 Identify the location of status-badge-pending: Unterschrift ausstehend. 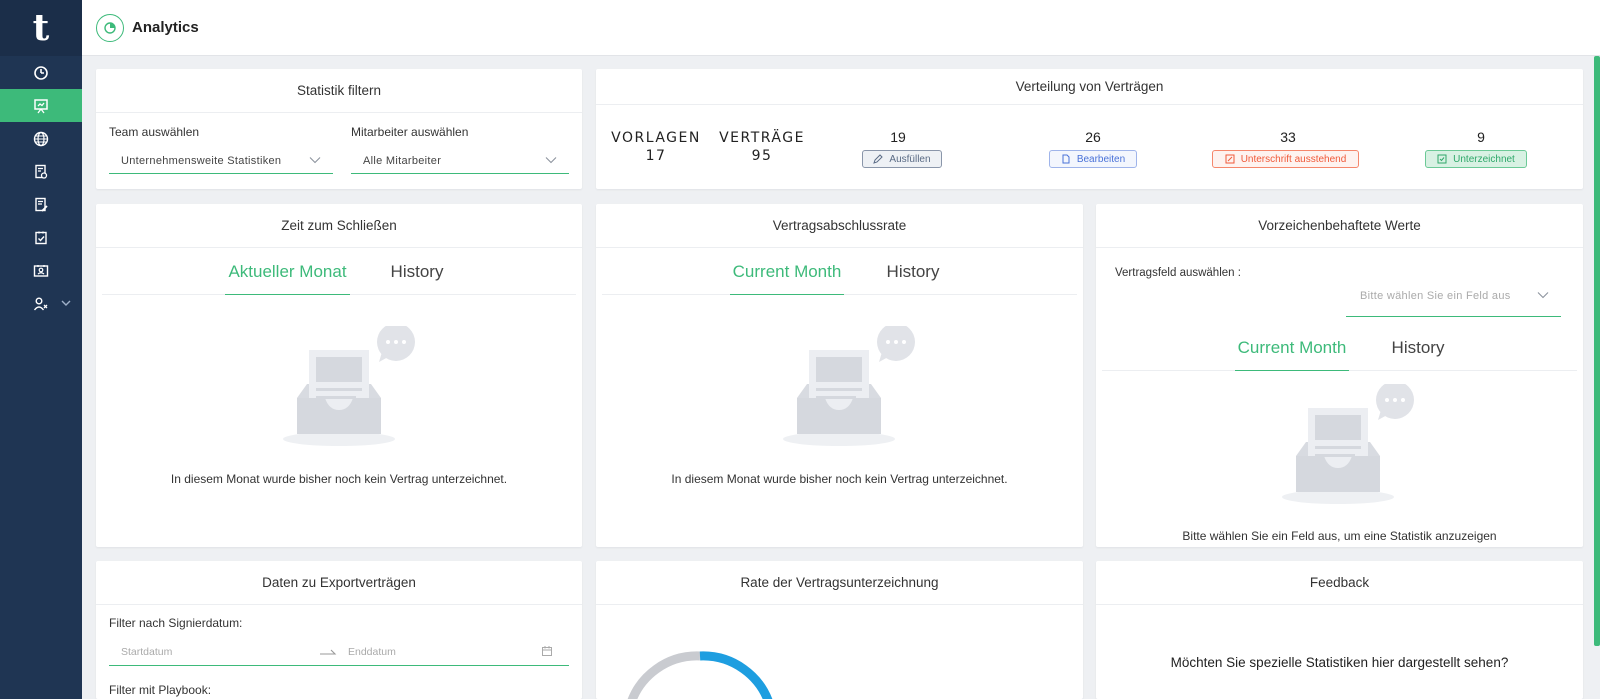
(1285, 159).